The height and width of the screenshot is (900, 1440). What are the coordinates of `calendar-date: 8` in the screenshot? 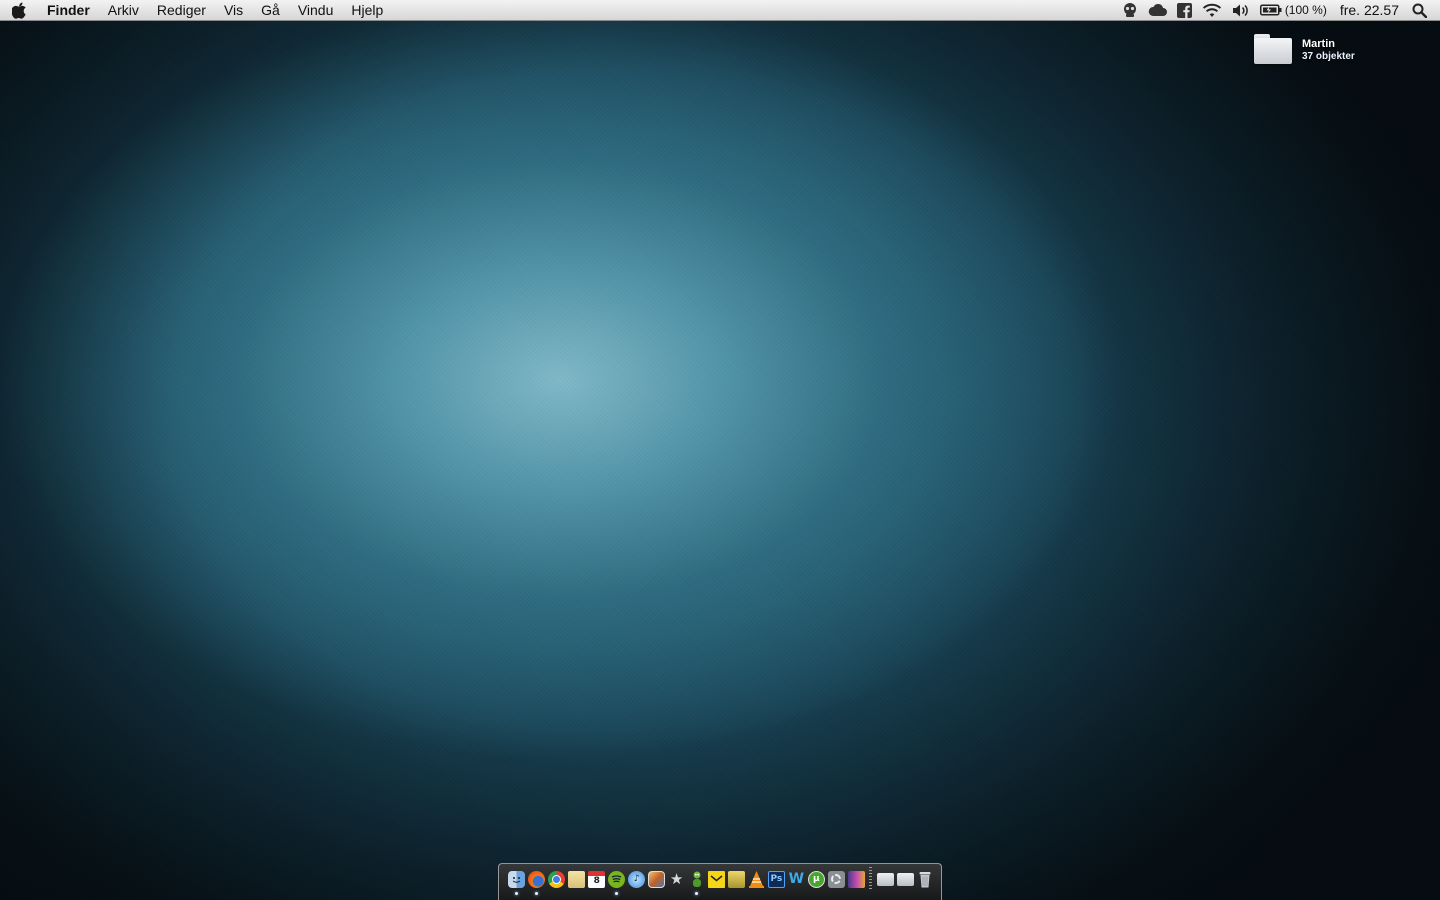 It's located at (596, 881).